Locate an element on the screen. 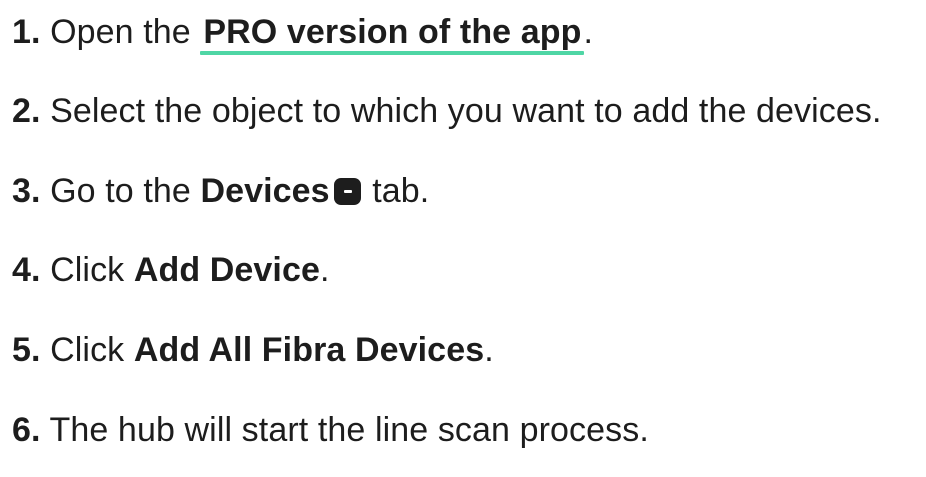 This screenshot has width=926, height=477. step-1: 1. Open the PRO version of the app. is located at coordinates (302, 32).